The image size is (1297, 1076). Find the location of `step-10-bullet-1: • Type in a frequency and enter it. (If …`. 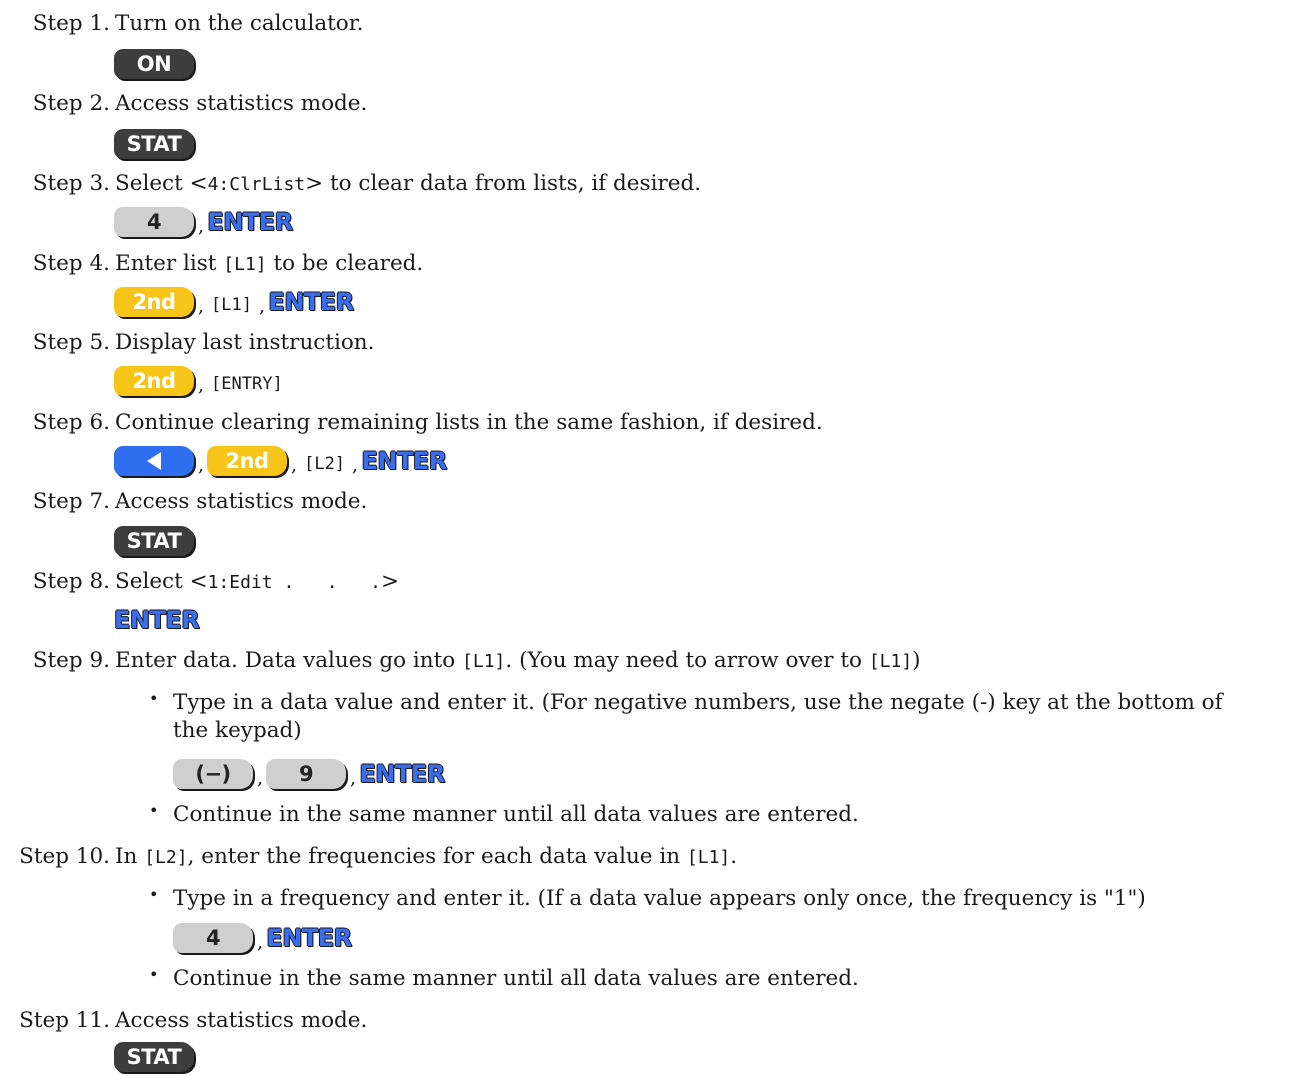

step-10-bullet-1: • Type in a frequency and enter it. (If … is located at coordinates (647, 899).